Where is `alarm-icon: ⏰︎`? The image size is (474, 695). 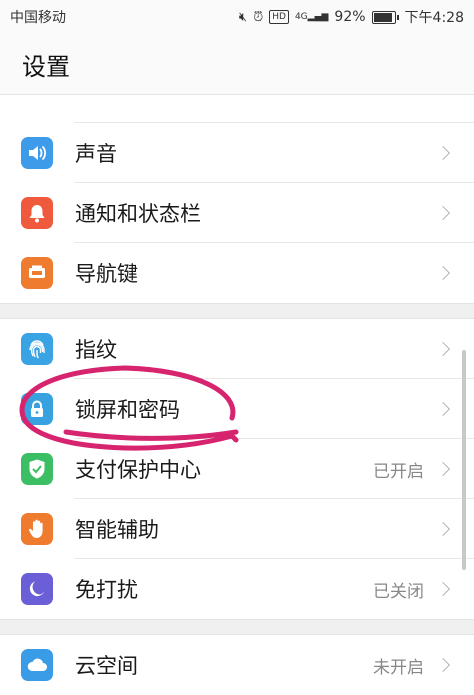 alarm-icon: ⏰︎ is located at coordinates (258, 17).